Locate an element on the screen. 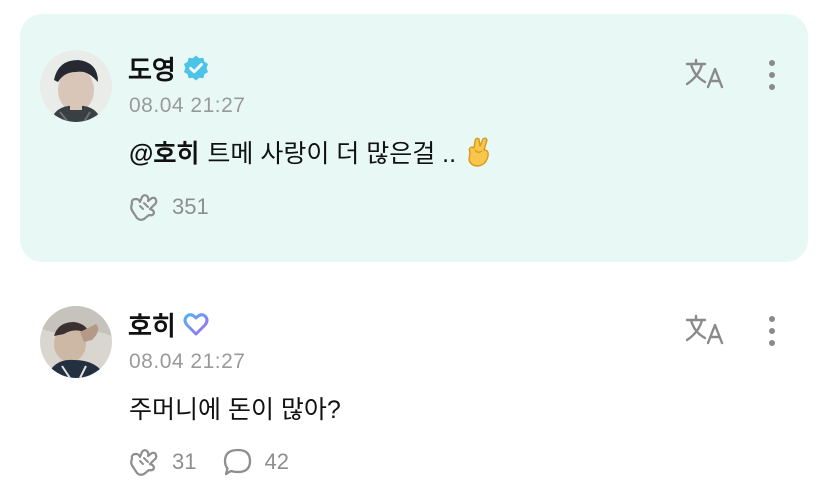 This screenshot has height=498, width=828. crossed-fingers-heart-icon is located at coordinates (478, 152).